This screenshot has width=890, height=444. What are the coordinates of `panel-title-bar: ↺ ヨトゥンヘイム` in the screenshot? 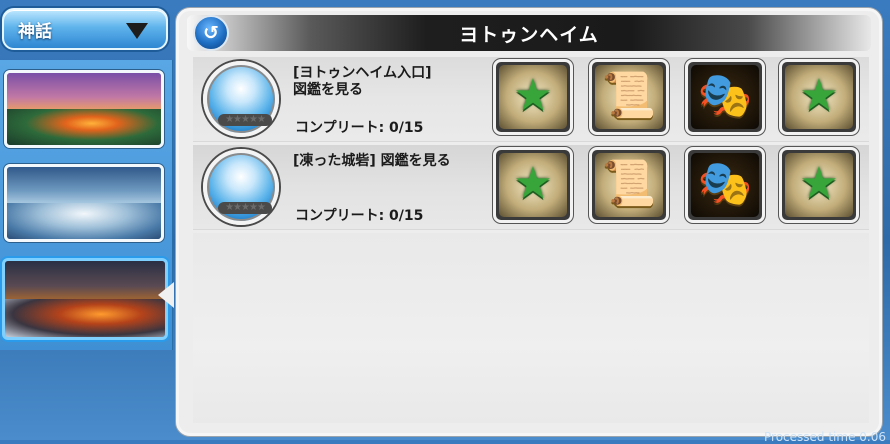 It's located at (529, 33).